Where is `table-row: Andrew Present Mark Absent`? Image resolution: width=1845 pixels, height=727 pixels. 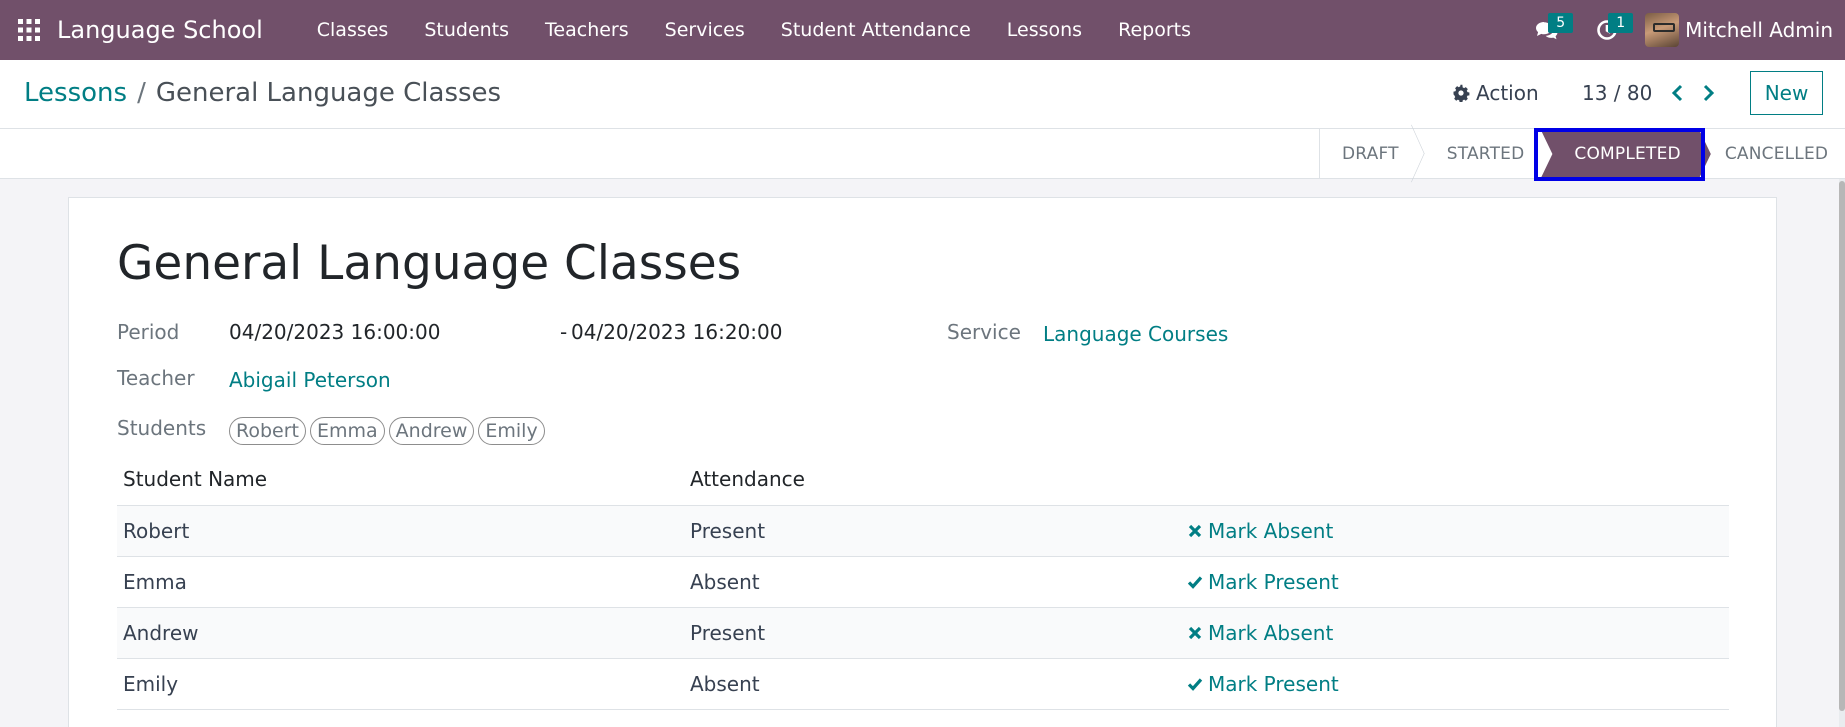 table-row: Andrew Present Mark Absent is located at coordinates (923, 633).